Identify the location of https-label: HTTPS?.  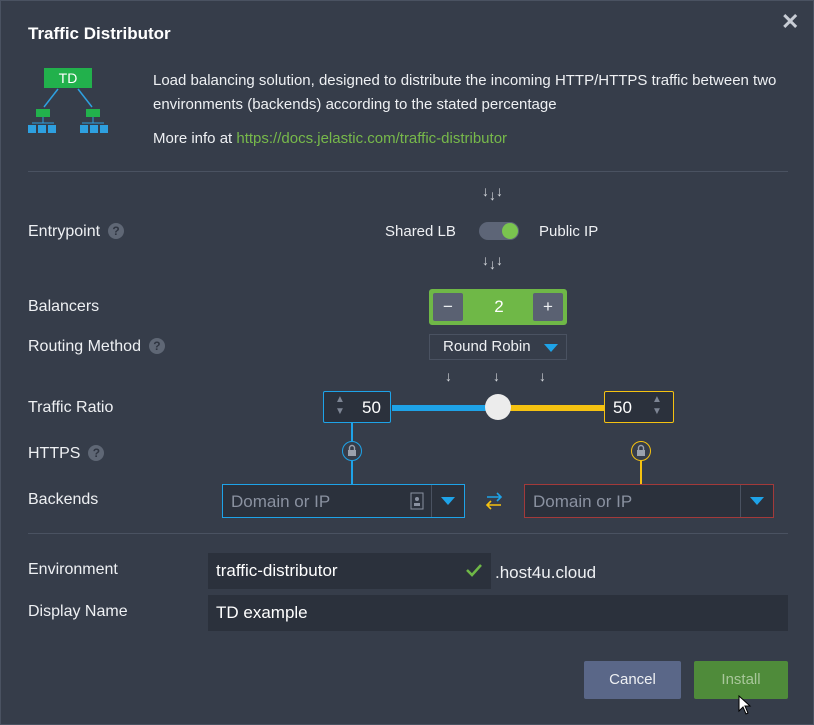
(66, 454).